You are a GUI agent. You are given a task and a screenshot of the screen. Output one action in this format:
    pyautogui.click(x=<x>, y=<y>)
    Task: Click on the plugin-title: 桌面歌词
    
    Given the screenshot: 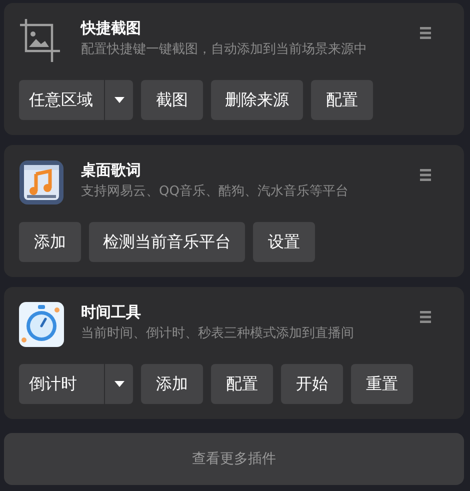 What is the action you would take?
    pyautogui.click(x=111, y=170)
    